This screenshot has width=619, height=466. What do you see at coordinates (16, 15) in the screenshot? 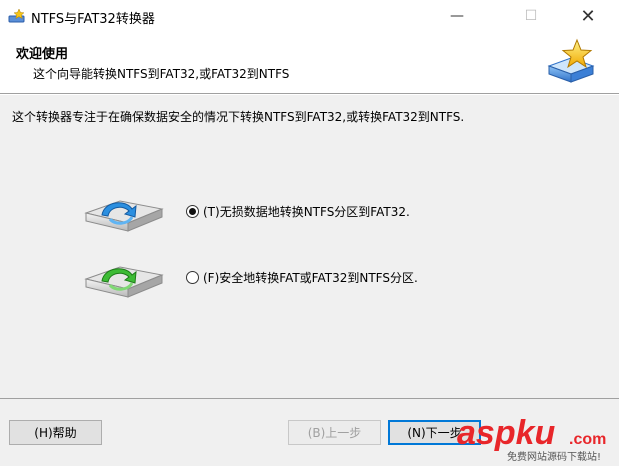
I see `app-drive-star-icon` at bounding box center [16, 15].